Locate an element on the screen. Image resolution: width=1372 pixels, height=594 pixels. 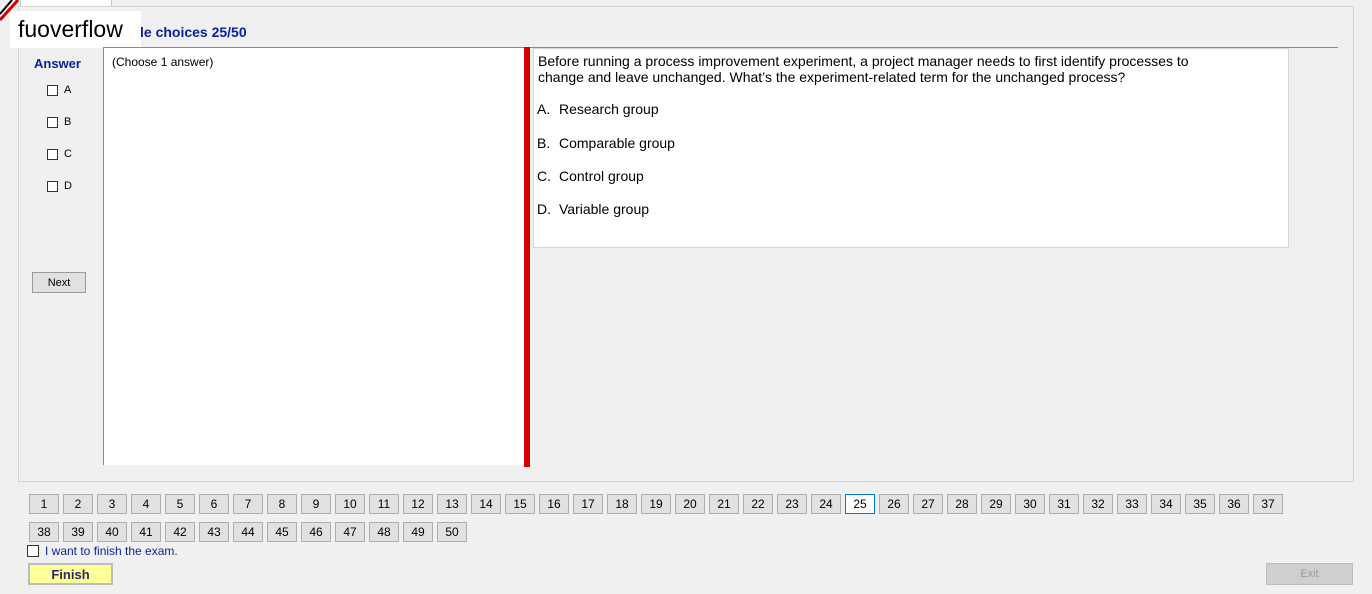
question-nav-button: 23 is located at coordinates (792, 504).